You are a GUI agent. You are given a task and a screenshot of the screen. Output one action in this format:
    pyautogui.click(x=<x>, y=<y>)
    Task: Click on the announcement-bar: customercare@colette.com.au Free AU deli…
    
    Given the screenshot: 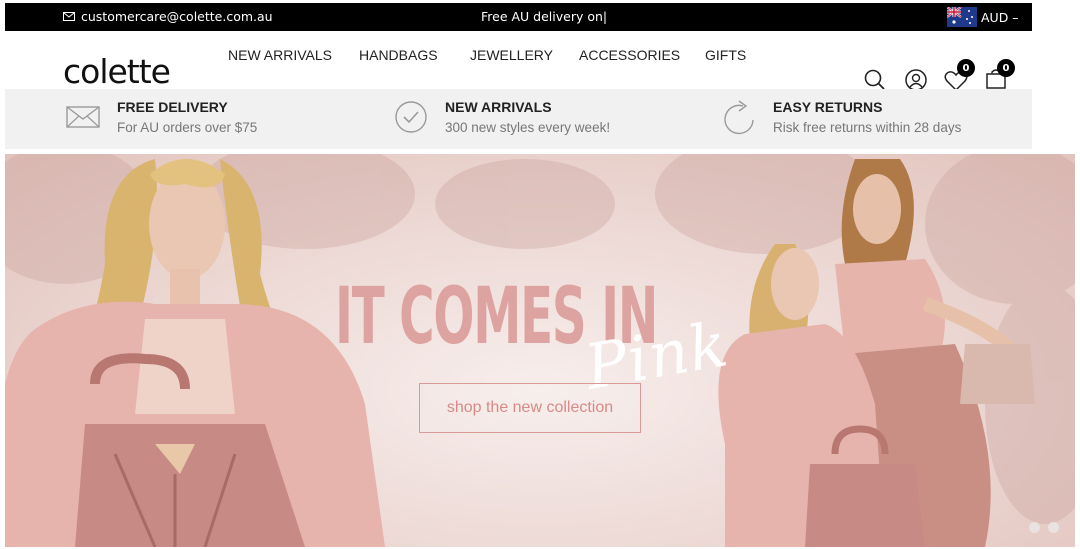 What is the action you would take?
    pyautogui.click(x=518, y=17)
    